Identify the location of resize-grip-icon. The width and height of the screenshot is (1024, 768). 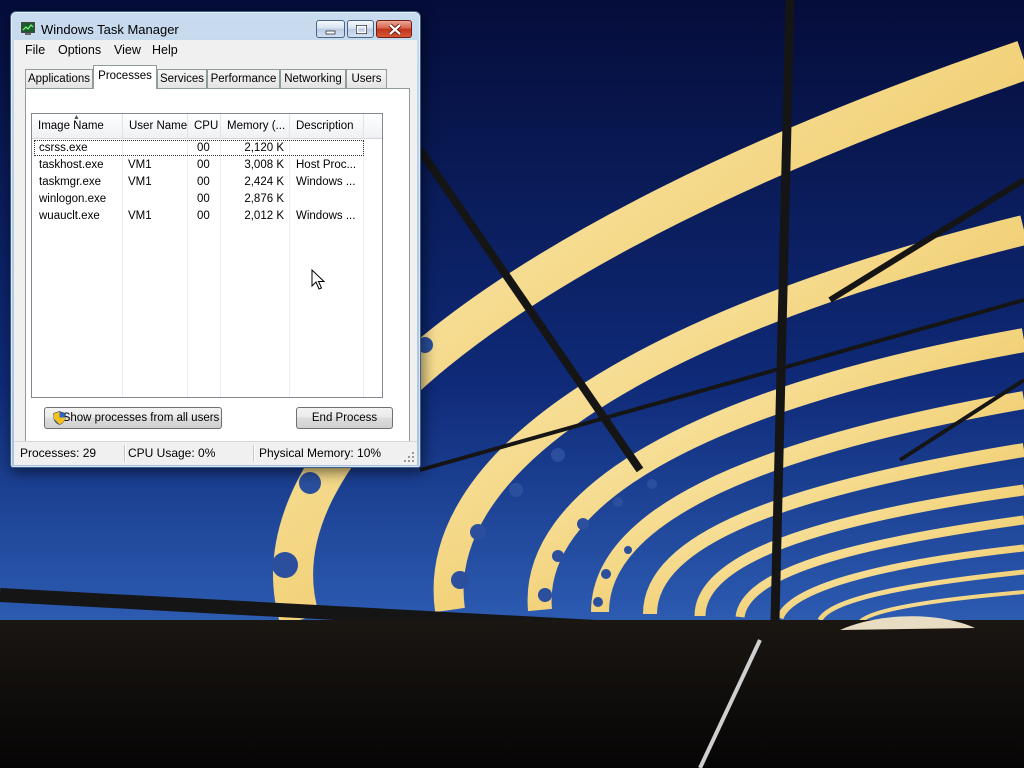
(409, 457).